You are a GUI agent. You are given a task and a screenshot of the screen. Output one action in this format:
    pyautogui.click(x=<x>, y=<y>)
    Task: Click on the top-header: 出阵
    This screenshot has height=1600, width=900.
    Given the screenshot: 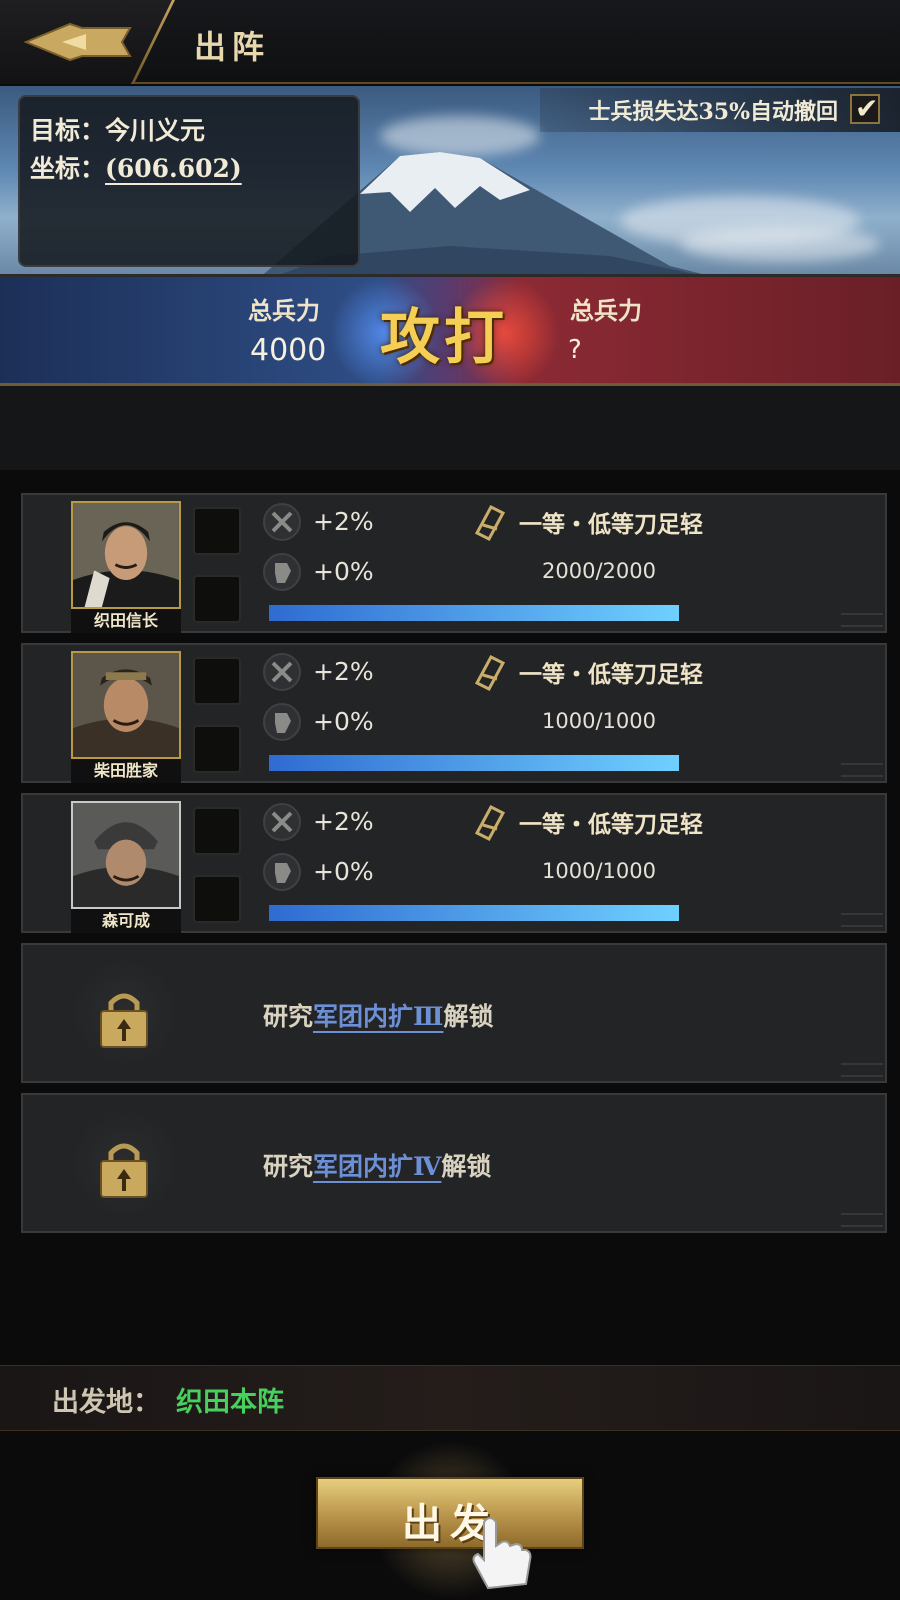 What is the action you would take?
    pyautogui.click(x=450, y=42)
    